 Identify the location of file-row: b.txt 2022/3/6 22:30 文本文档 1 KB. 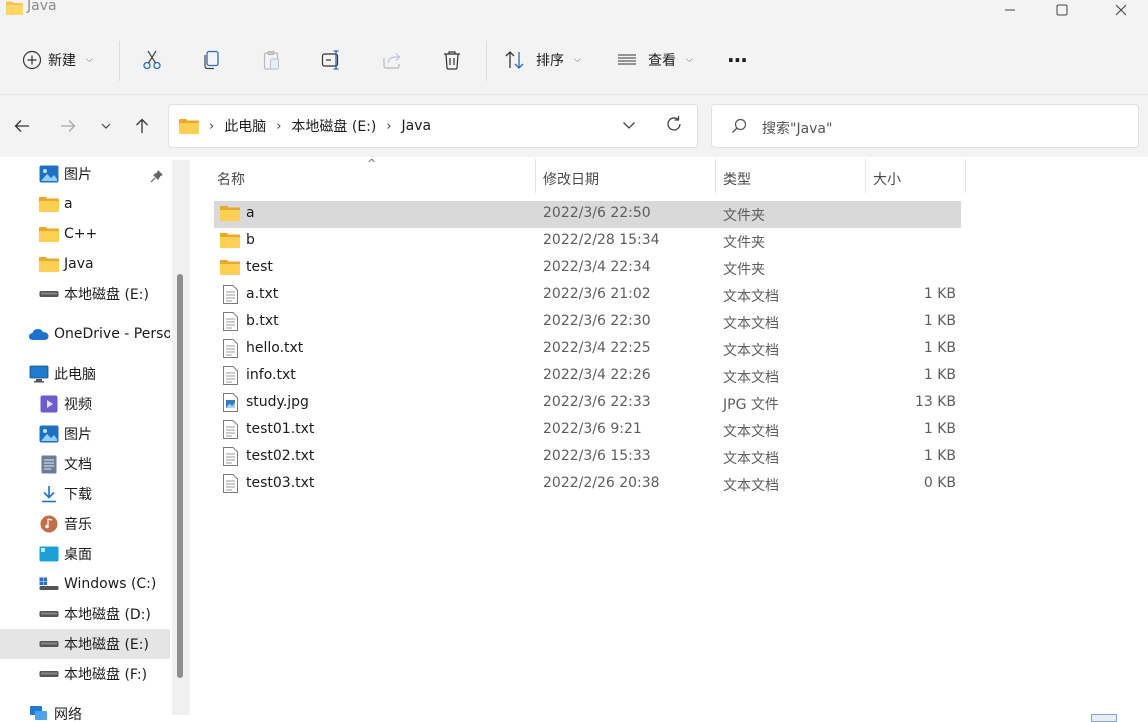
(587, 322).